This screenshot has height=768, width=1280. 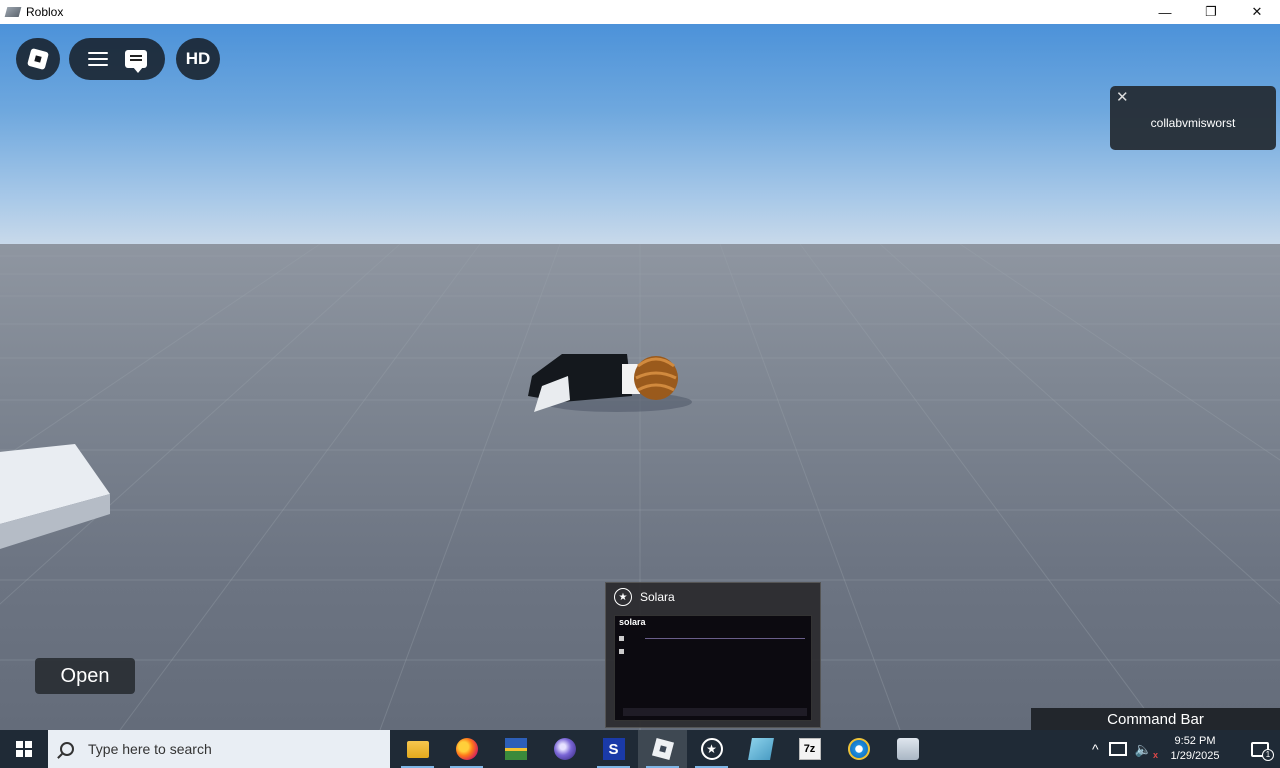 I want to click on window-controls: — ❐ ✕, so click(x=1211, y=12).